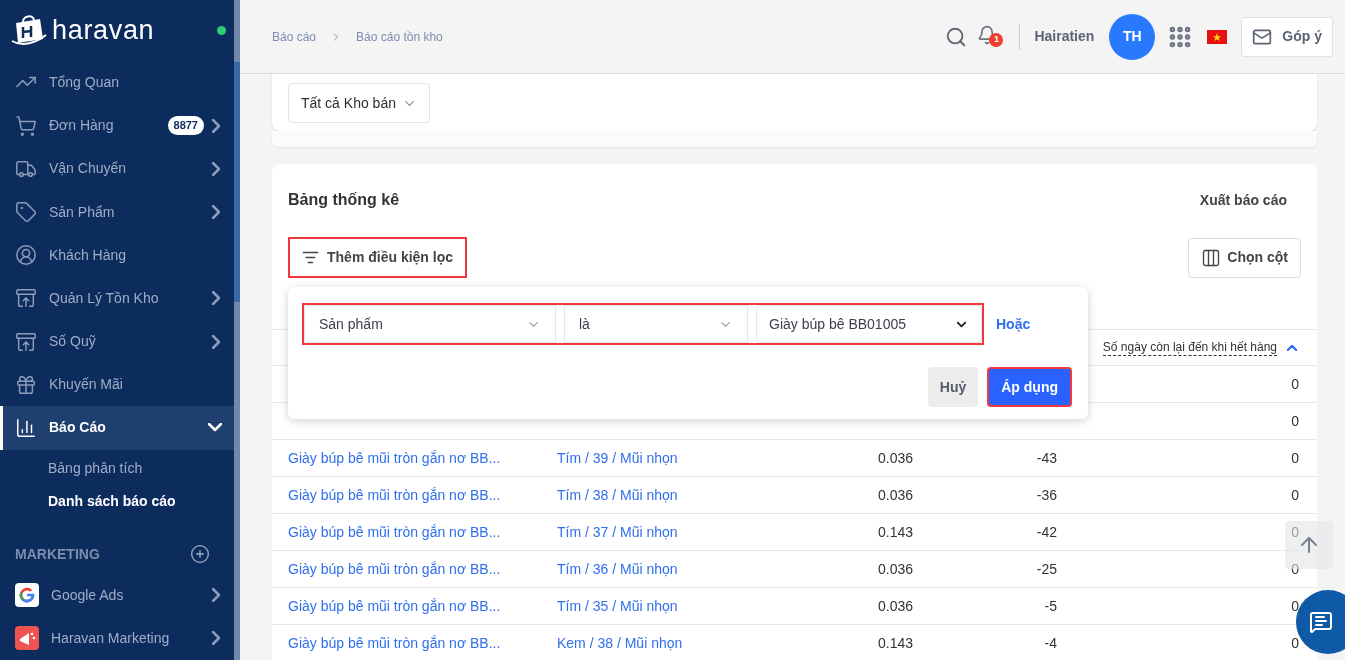  What do you see at coordinates (620, 642) in the screenshot?
I see `variant-link: Kem / 38 / Mũi nhọn` at bounding box center [620, 642].